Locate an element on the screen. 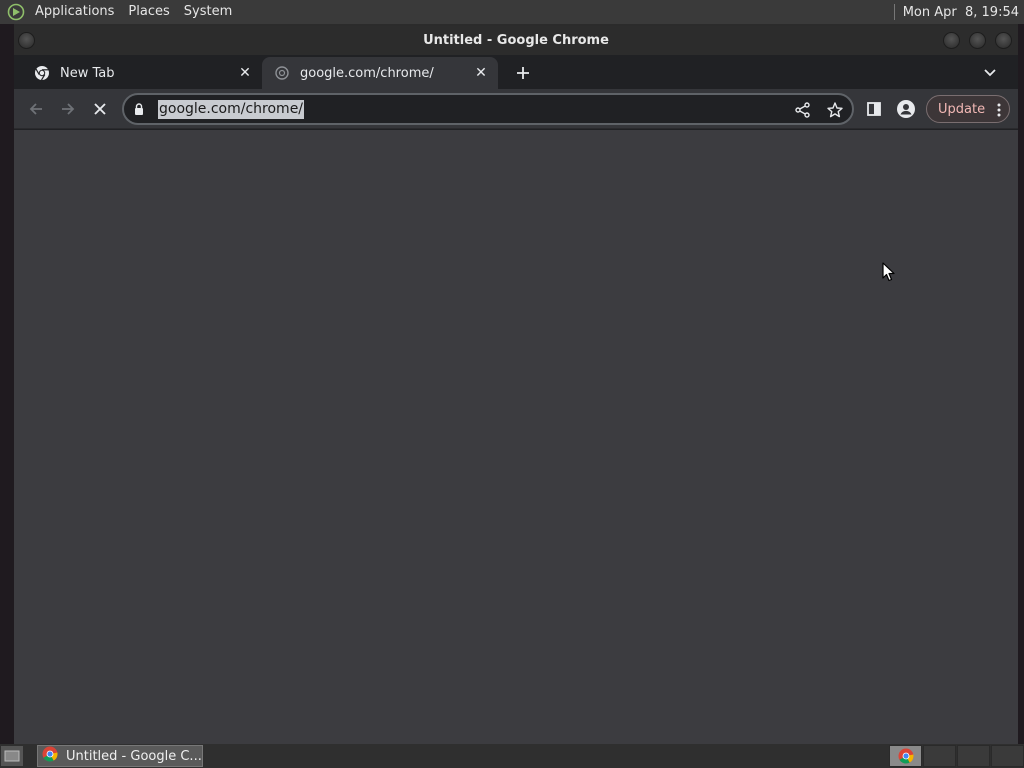 The image size is (1024, 768). back-arrow-icon is located at coordinates (35, 109).